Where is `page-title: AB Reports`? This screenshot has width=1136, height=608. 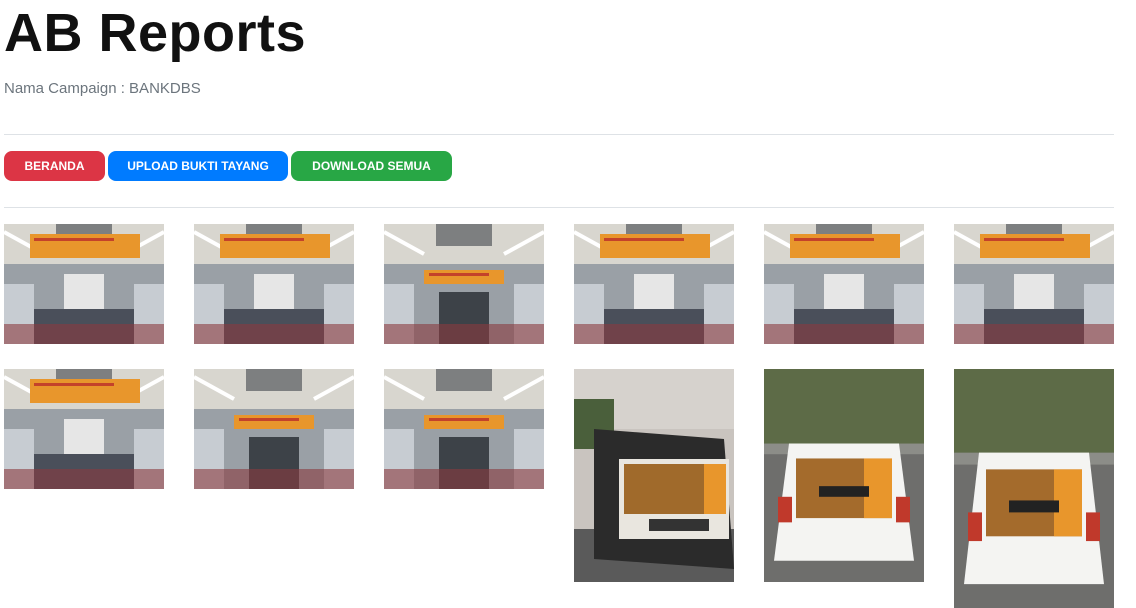 page-title: AB Reports is located at coordinates (155, 33).